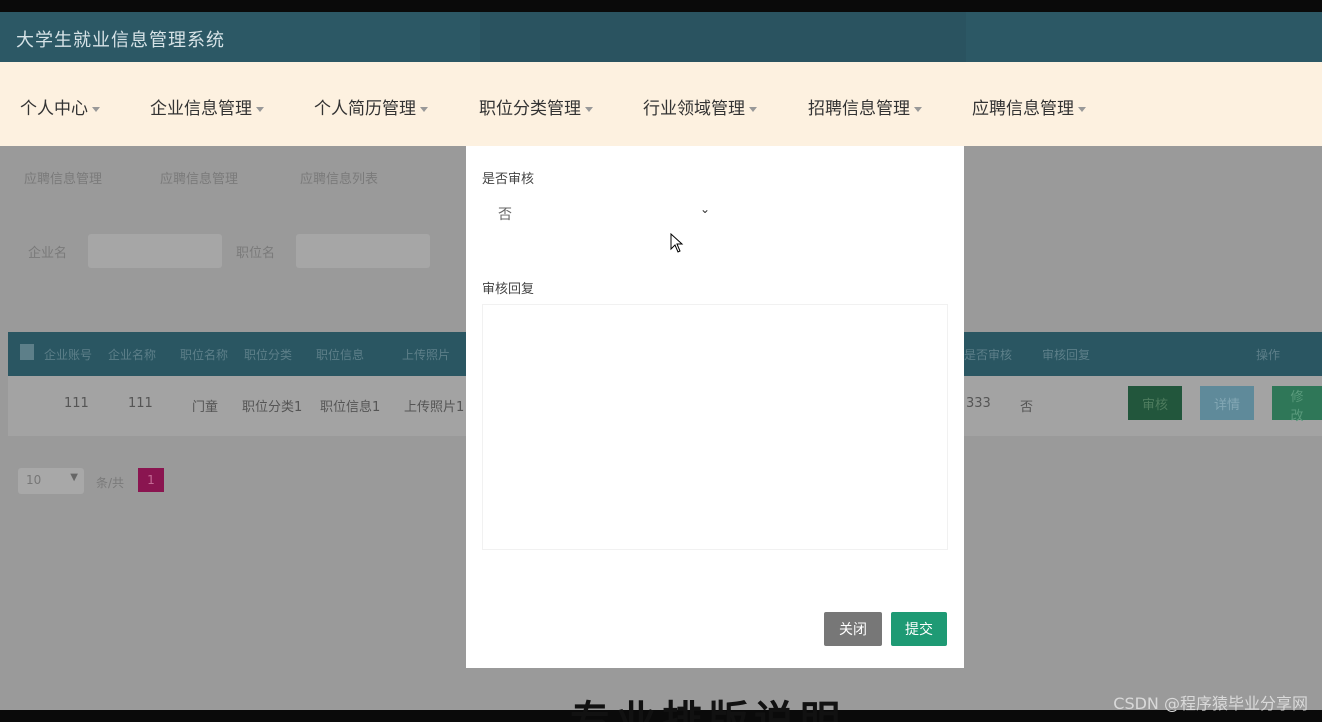 The width and height of the screenshot is (1322, 722). What do you see at coordinates (63, 179) in the screenshot?
I see `breadcrumb-root: 应聘信息管理` at bounding box center [63, 179].